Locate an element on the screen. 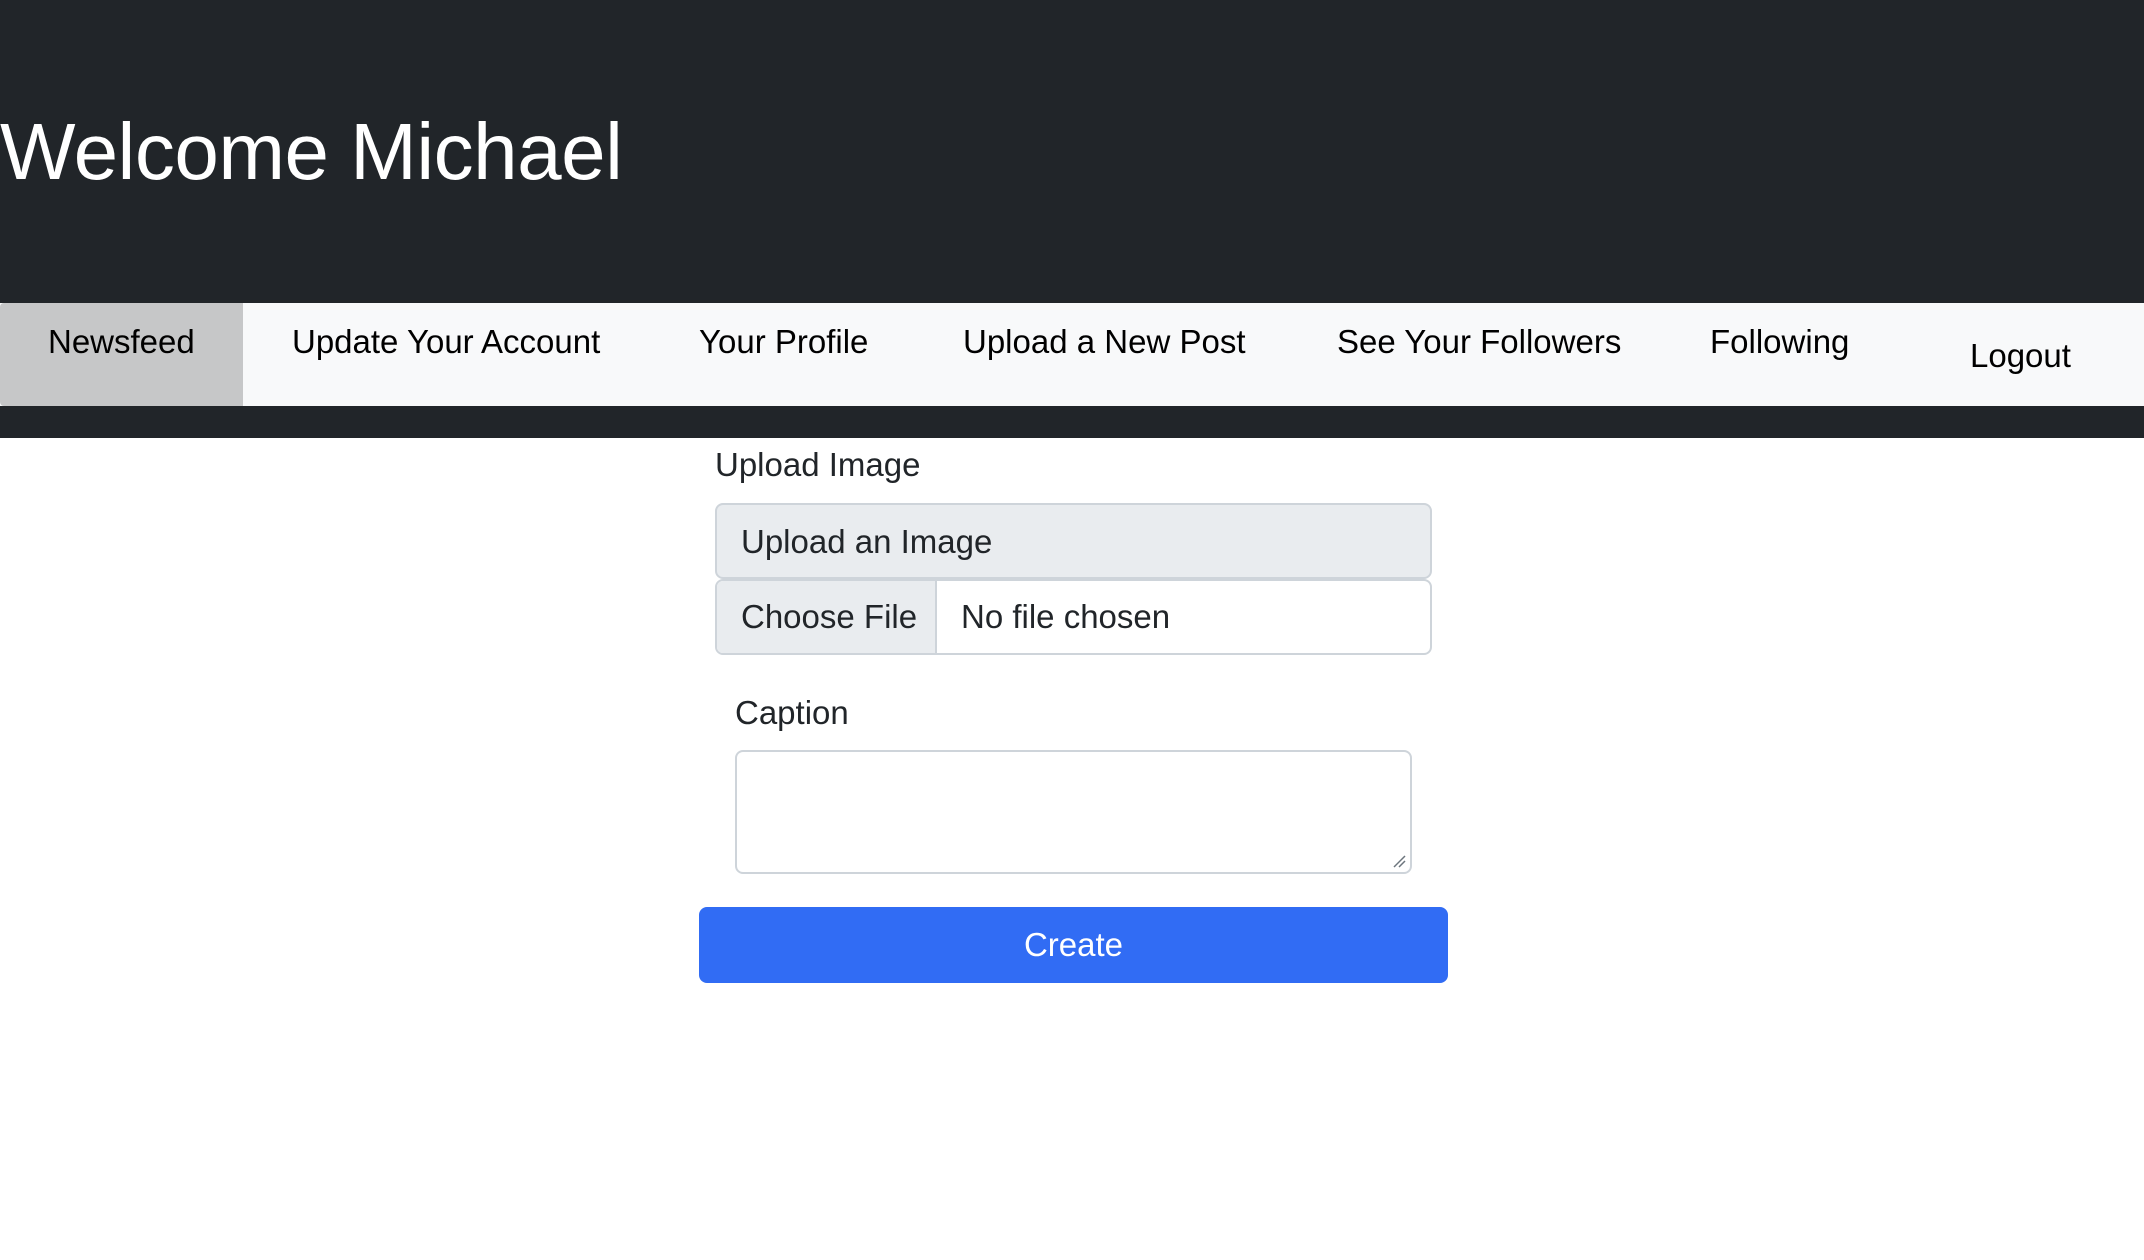 The height and width of the screenshot is (1260, 2144). logout-button: Logout is located at coordinates (2020, 354).